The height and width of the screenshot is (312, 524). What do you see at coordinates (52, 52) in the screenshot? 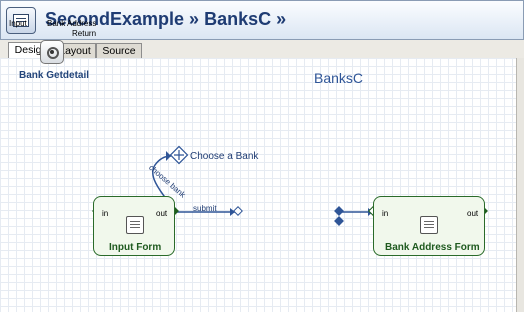
I see `gear-icon` at bounding box center [52, 52].